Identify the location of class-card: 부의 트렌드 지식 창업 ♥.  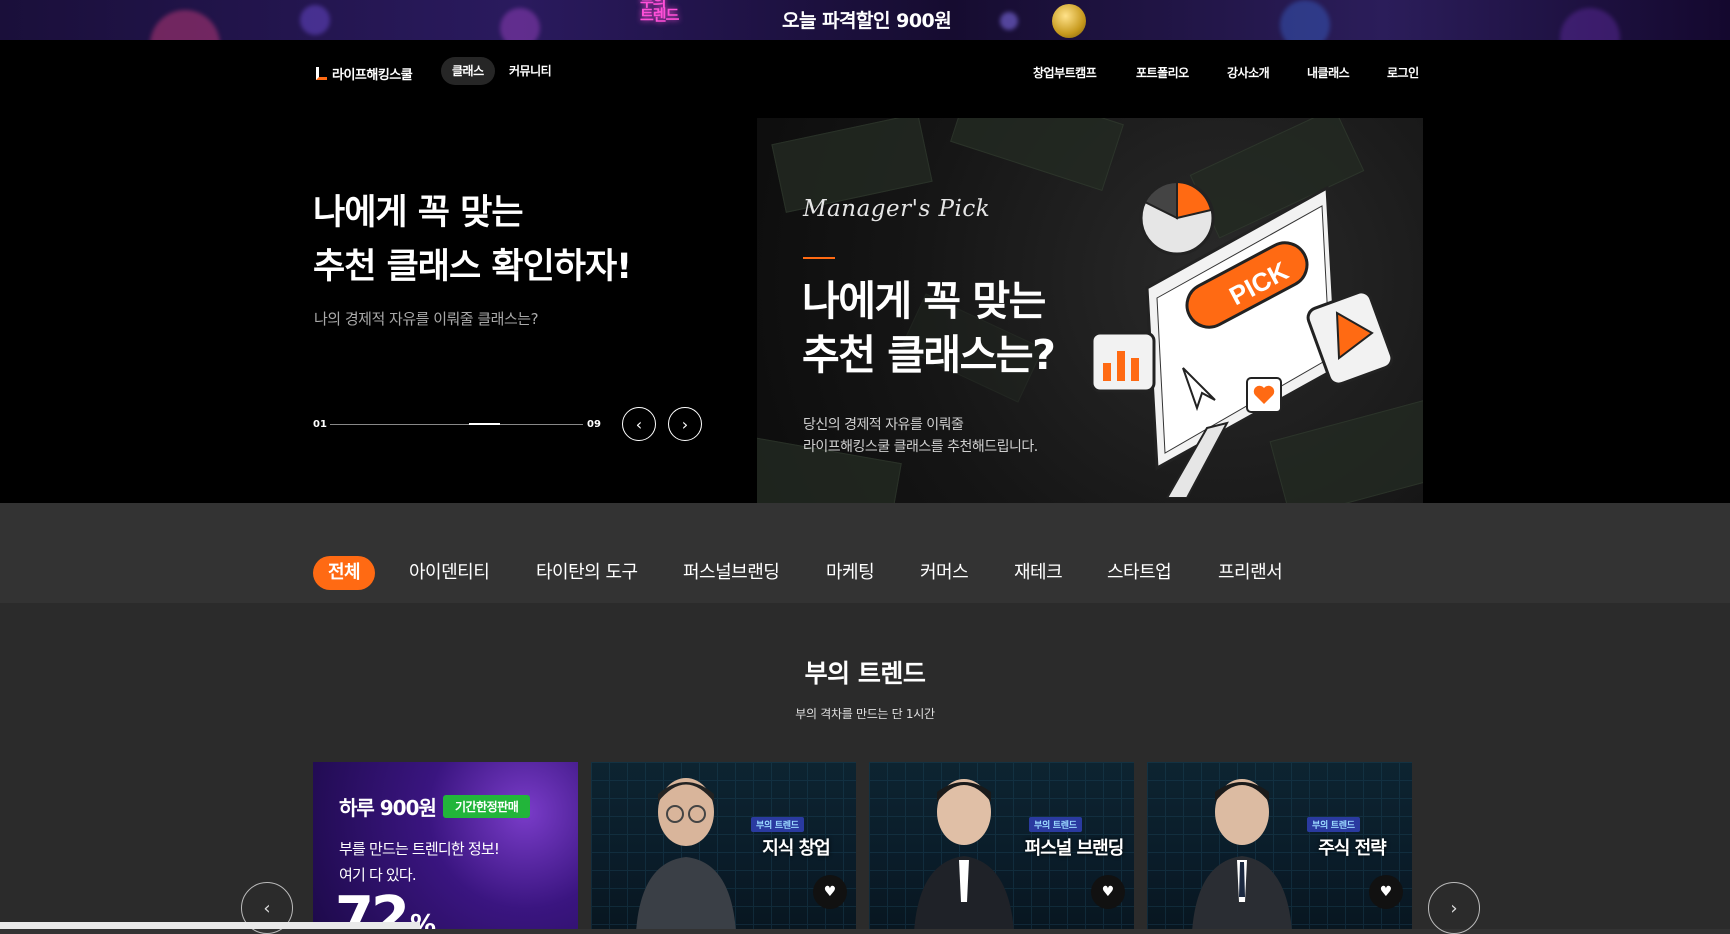
(723, 845).